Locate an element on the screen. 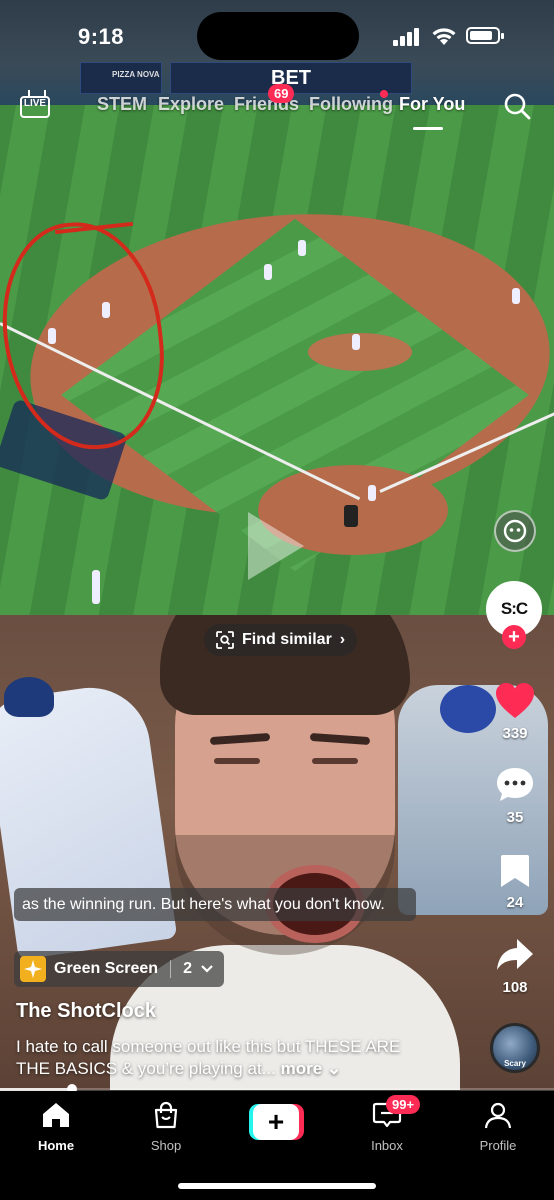 Image resolution: width=554 pixels, height=1200 pixels. nav-profile: Profile is located at coordinates (498, 1127).